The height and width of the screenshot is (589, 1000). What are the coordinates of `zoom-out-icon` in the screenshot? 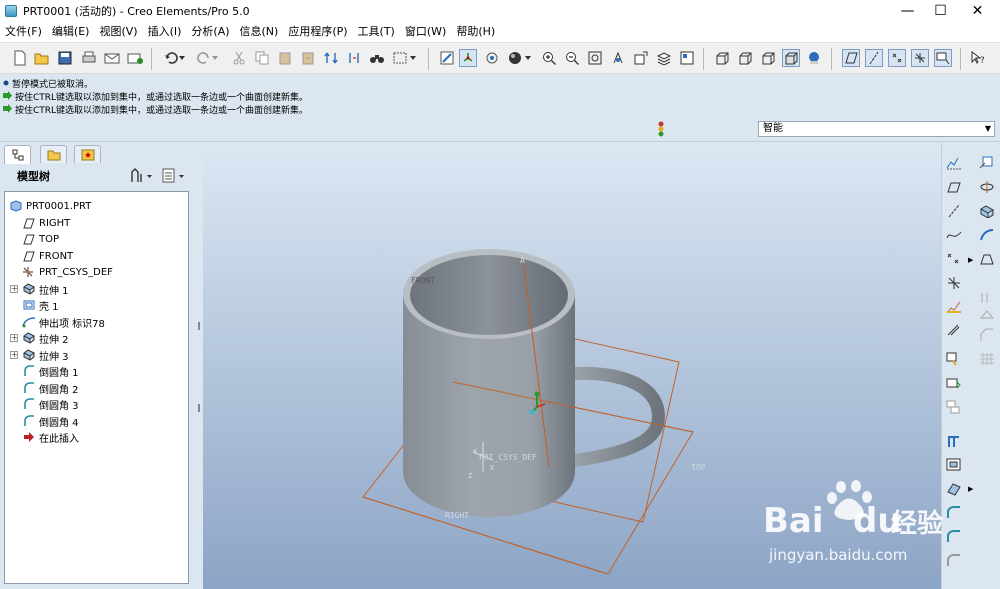 It's located at (572, 58).